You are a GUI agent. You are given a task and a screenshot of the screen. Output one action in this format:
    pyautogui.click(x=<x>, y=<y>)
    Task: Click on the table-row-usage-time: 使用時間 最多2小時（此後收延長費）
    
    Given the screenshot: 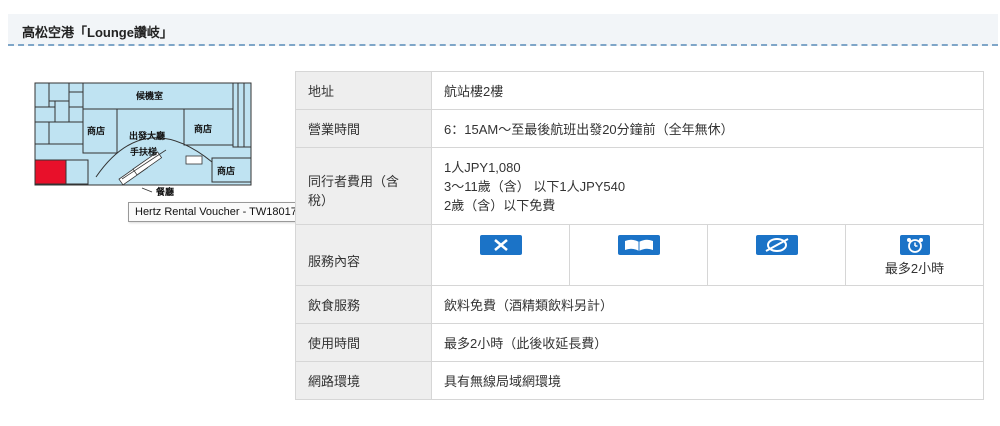 What is the action you would take?
    pyautogui.click(x=639, y=342)
    